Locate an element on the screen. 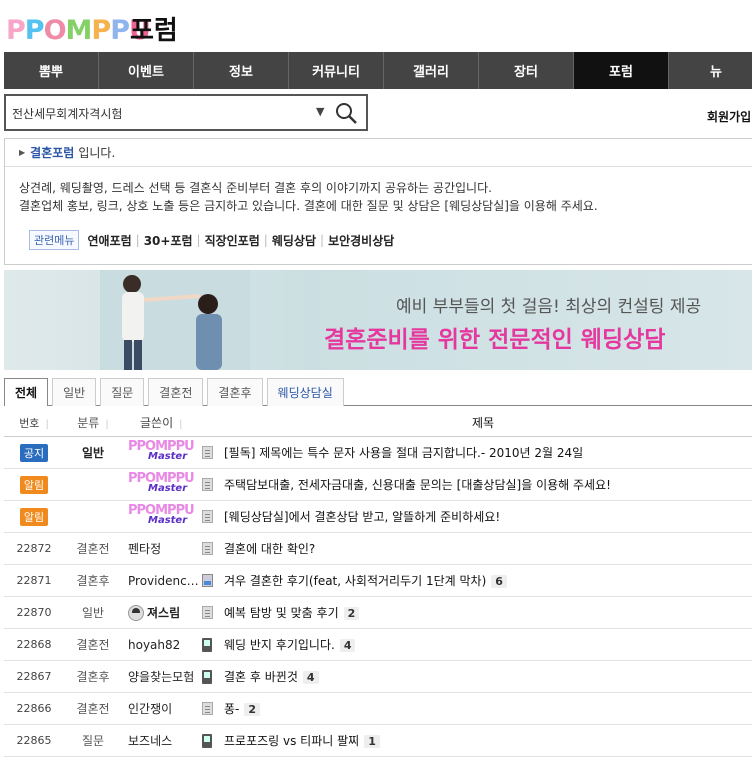 This screenshot has height=759, width=752. row-title-link: 결혼에 대한 확인? is located at coordinates (269, 549).